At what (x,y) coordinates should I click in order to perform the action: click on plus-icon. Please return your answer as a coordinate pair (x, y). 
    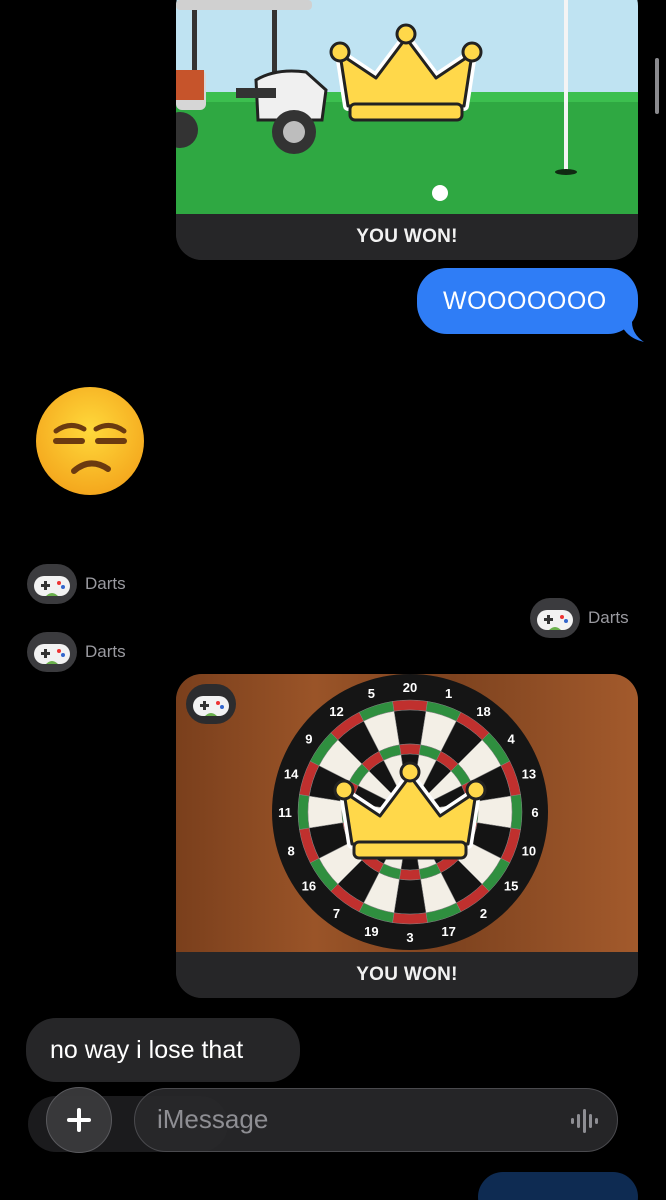
    Looking at the image, I should click on (79, 1120).